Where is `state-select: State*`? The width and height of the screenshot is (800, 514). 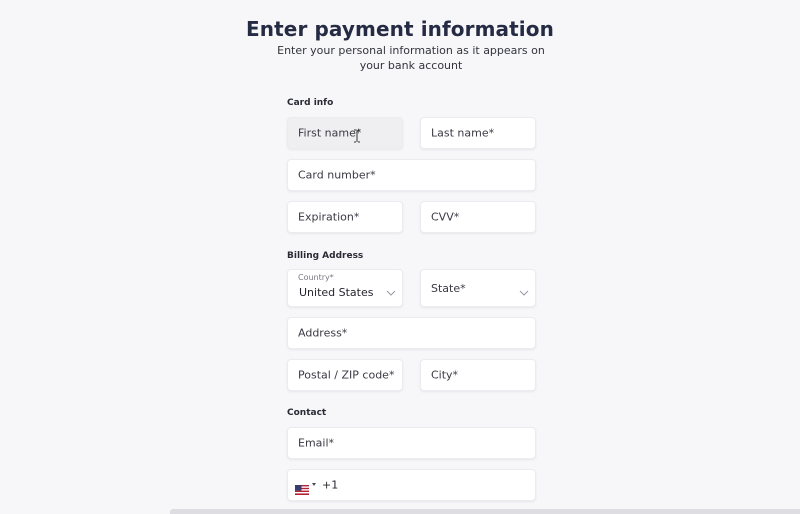
state-select: State* is located at coordinates (478, 288).